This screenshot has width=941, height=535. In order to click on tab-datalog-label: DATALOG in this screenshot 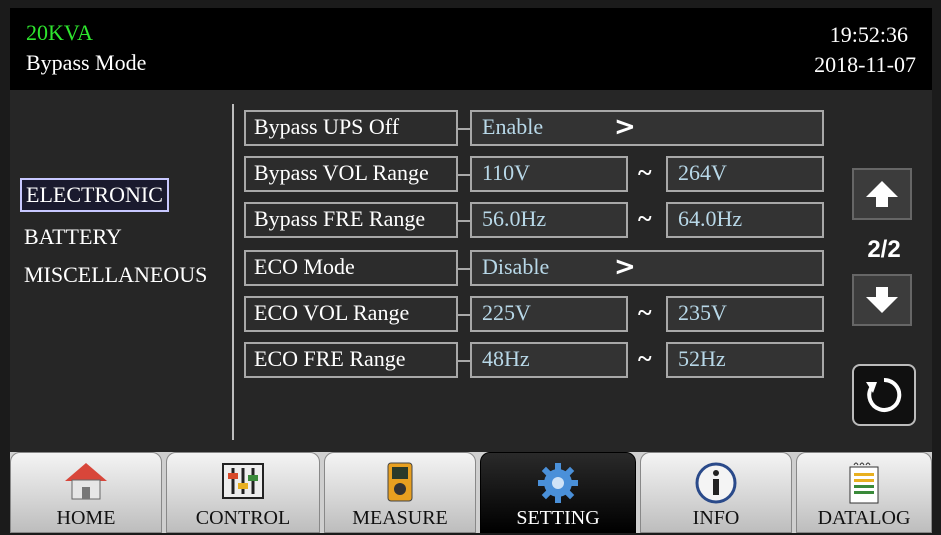, I will do `click(864, 518)`.